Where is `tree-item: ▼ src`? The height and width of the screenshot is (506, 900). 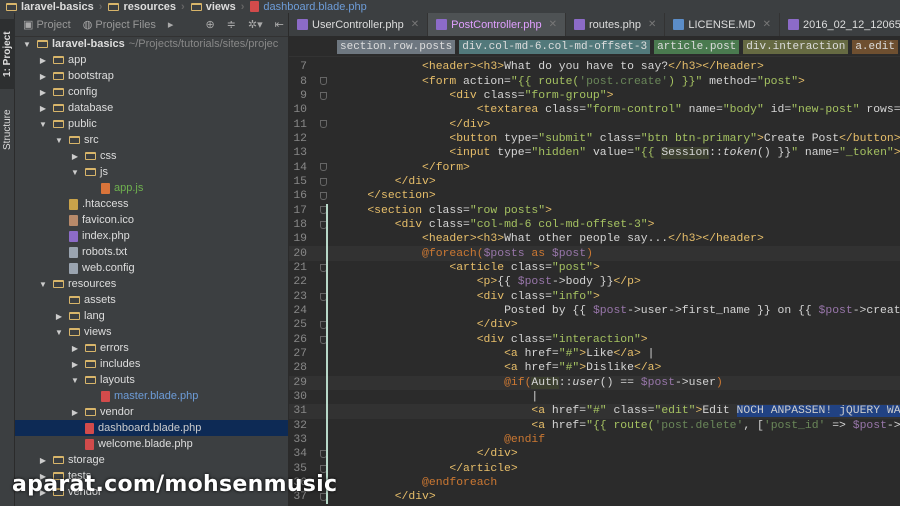 tree-item: ▼ src is located at coordinates (151, 140).